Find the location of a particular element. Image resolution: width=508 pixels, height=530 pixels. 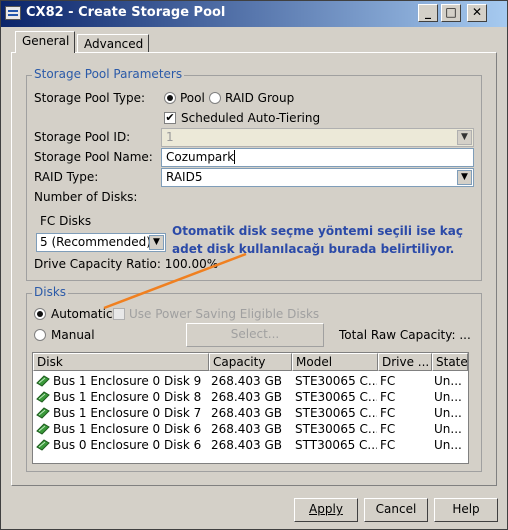

cancel-button: Cancel is located at coordinates (396, 510).